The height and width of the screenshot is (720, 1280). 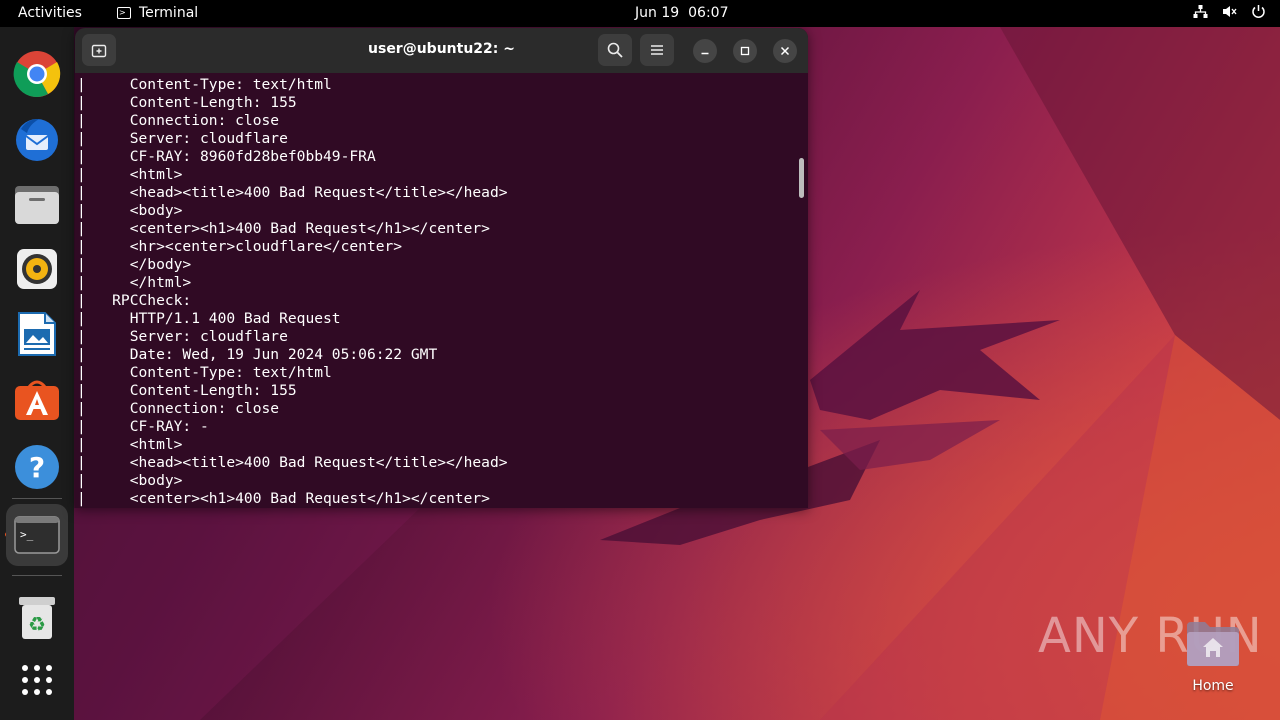 I want to click on volume-muted-icon, so click(x=1229, y=13).